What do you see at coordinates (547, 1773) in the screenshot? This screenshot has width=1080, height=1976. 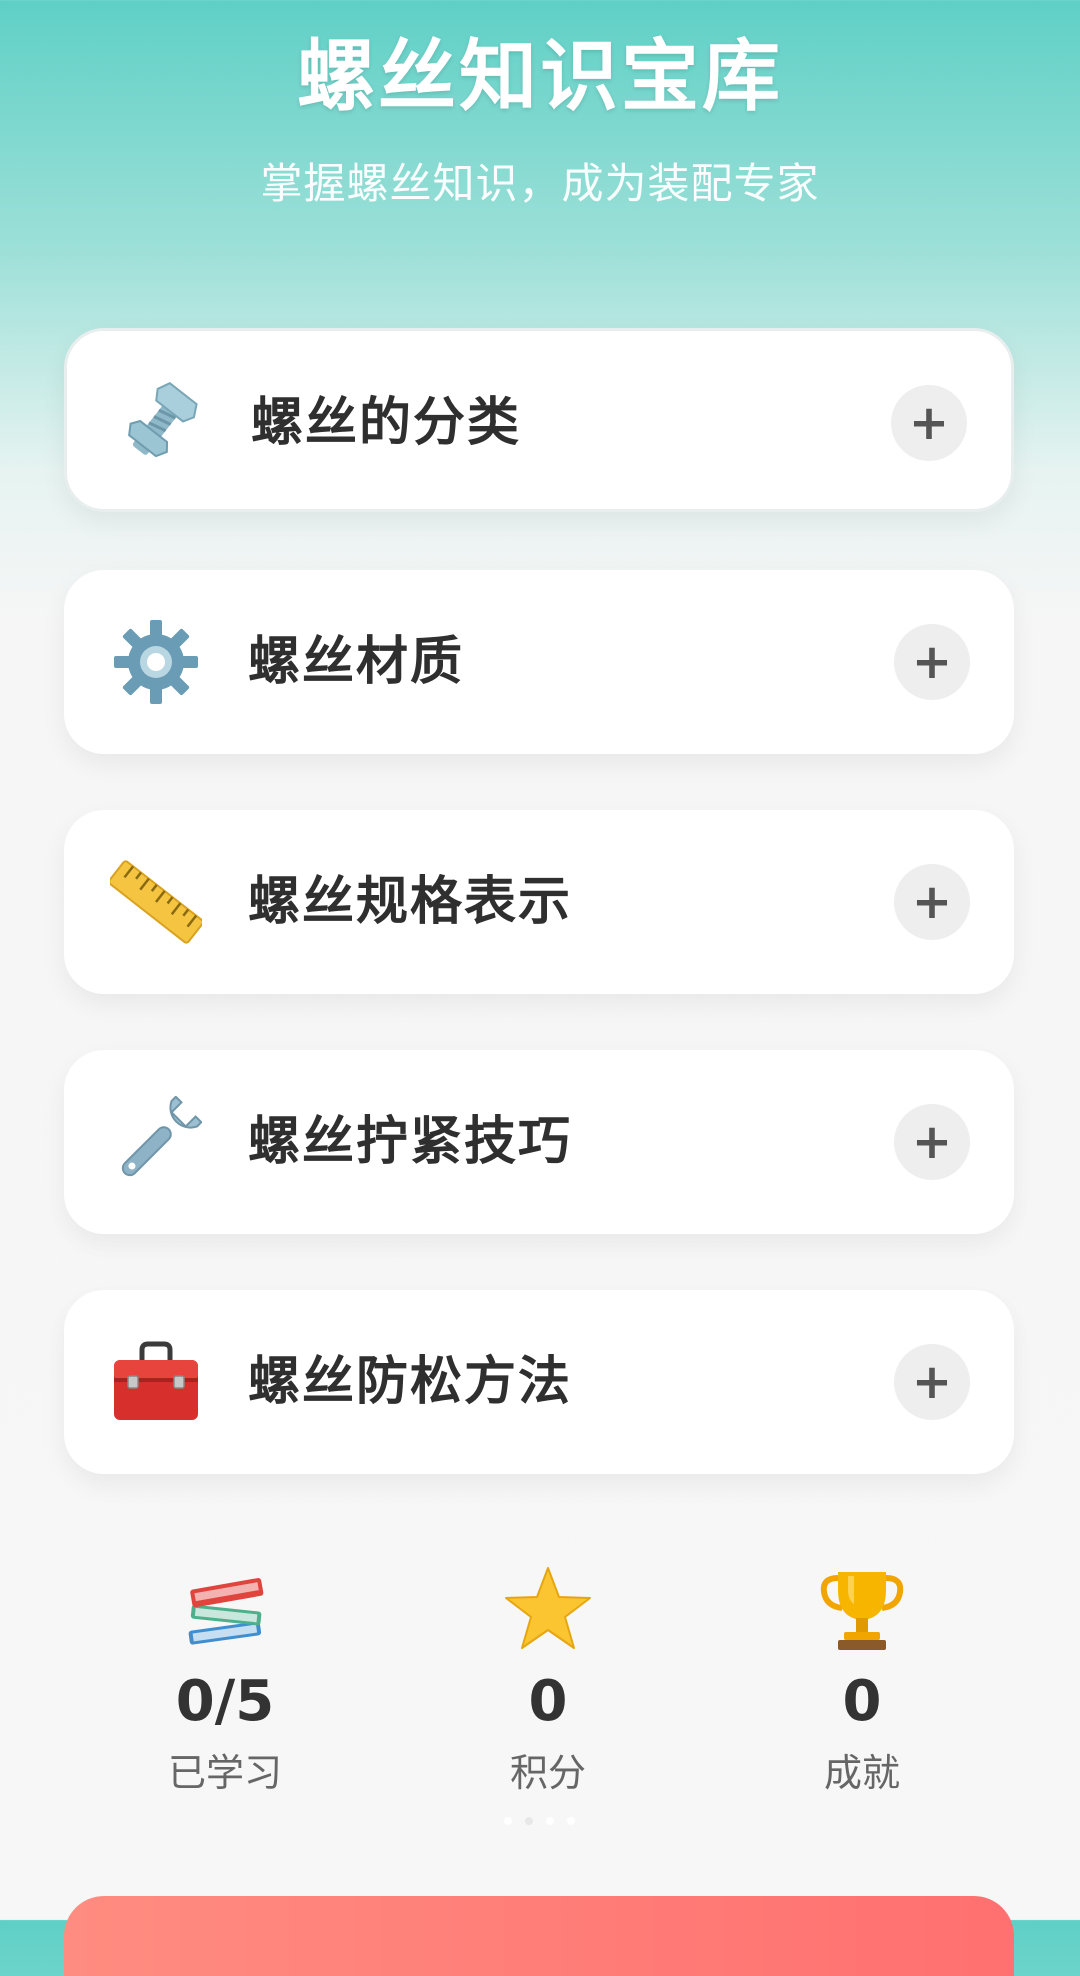 I see `stat-label: 积分` at bounding box center [547, 1773].